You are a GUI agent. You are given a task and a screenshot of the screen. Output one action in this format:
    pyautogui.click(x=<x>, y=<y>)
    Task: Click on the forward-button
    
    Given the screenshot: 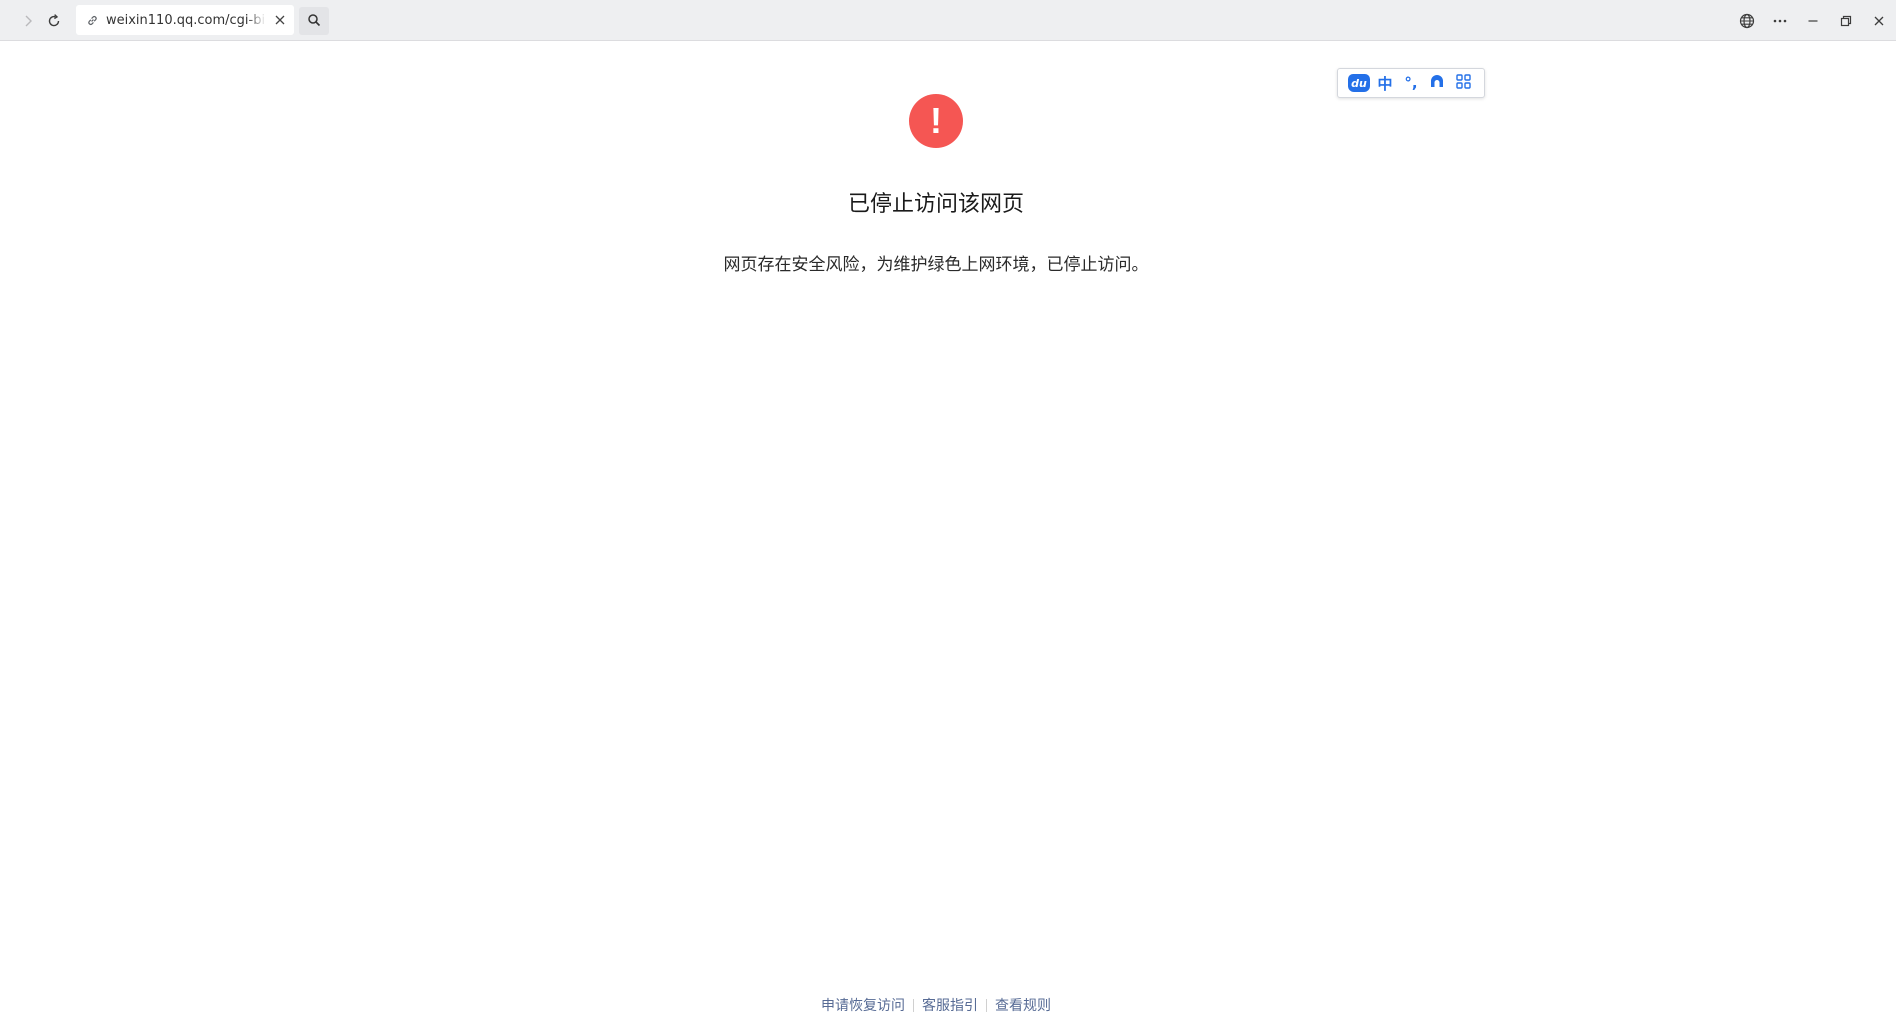 What is the action you would take?
    pyautogui.click(x=28, y=21)
    